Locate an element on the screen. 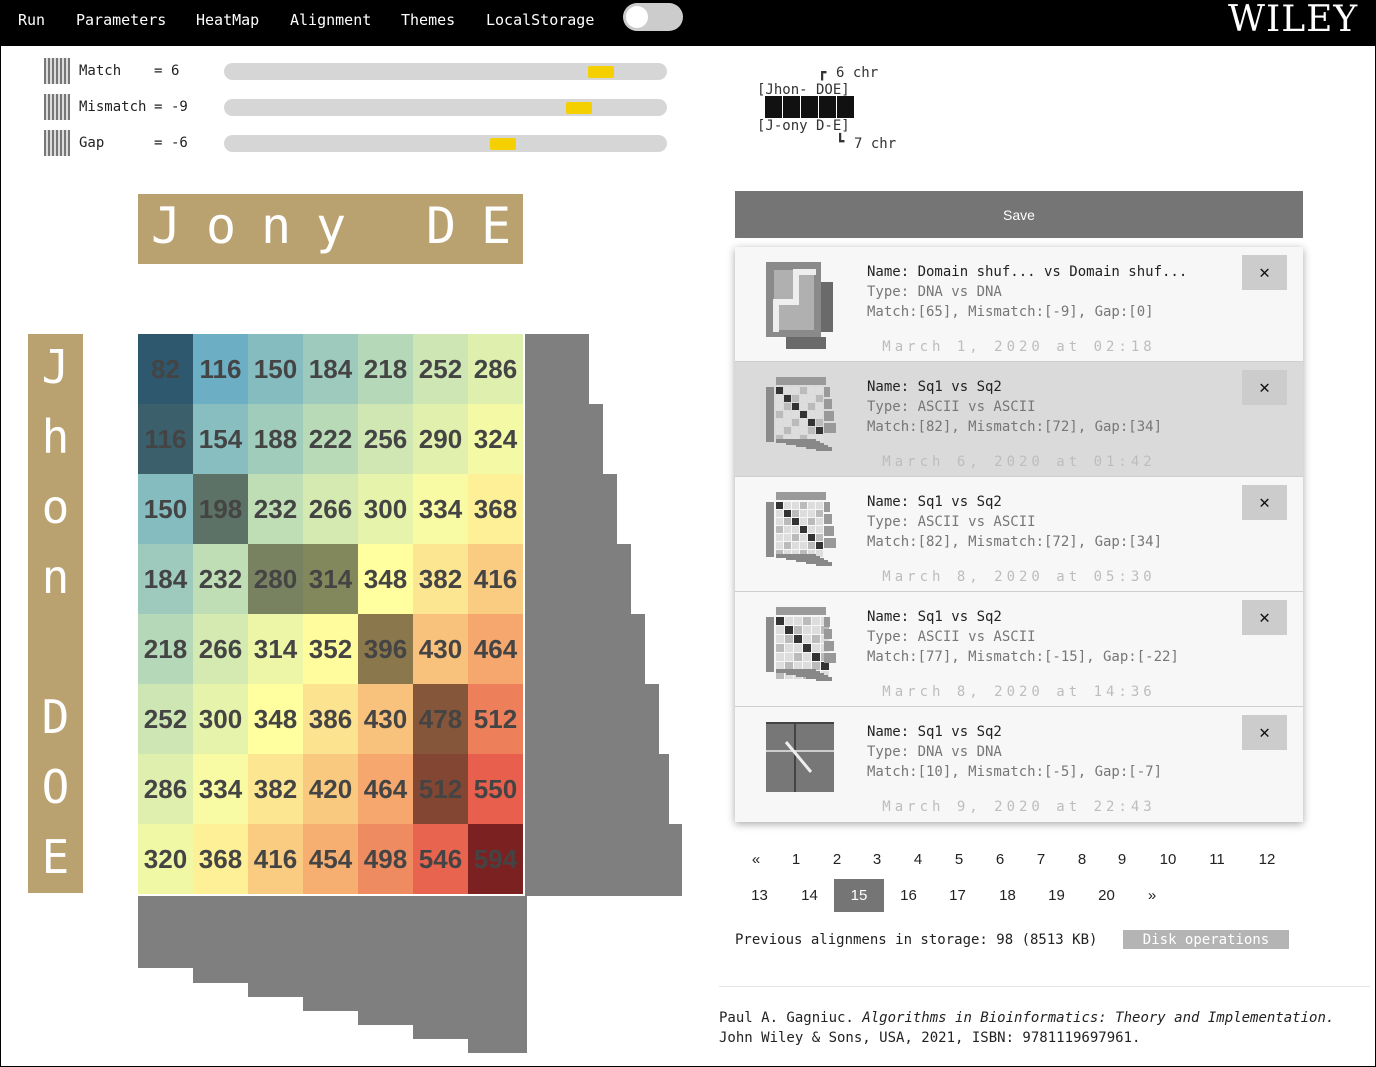 This screenshot has width=1376, height=1067. mismatch-label: Mismatch is located at coordinates (113, 107).